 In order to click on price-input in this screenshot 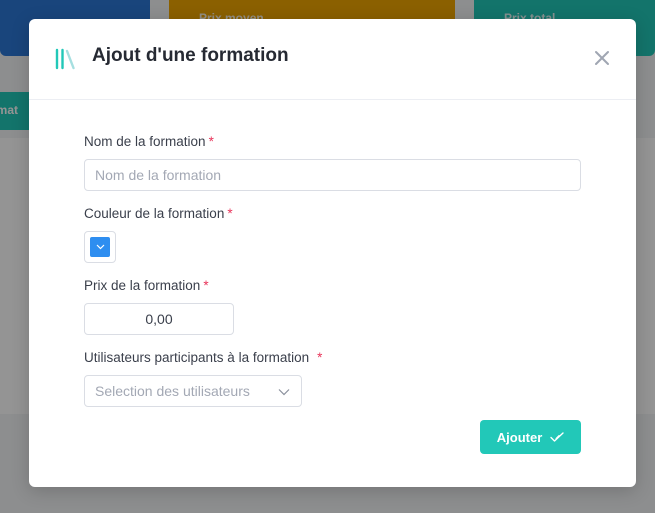, I will do `click(159, 319)`.